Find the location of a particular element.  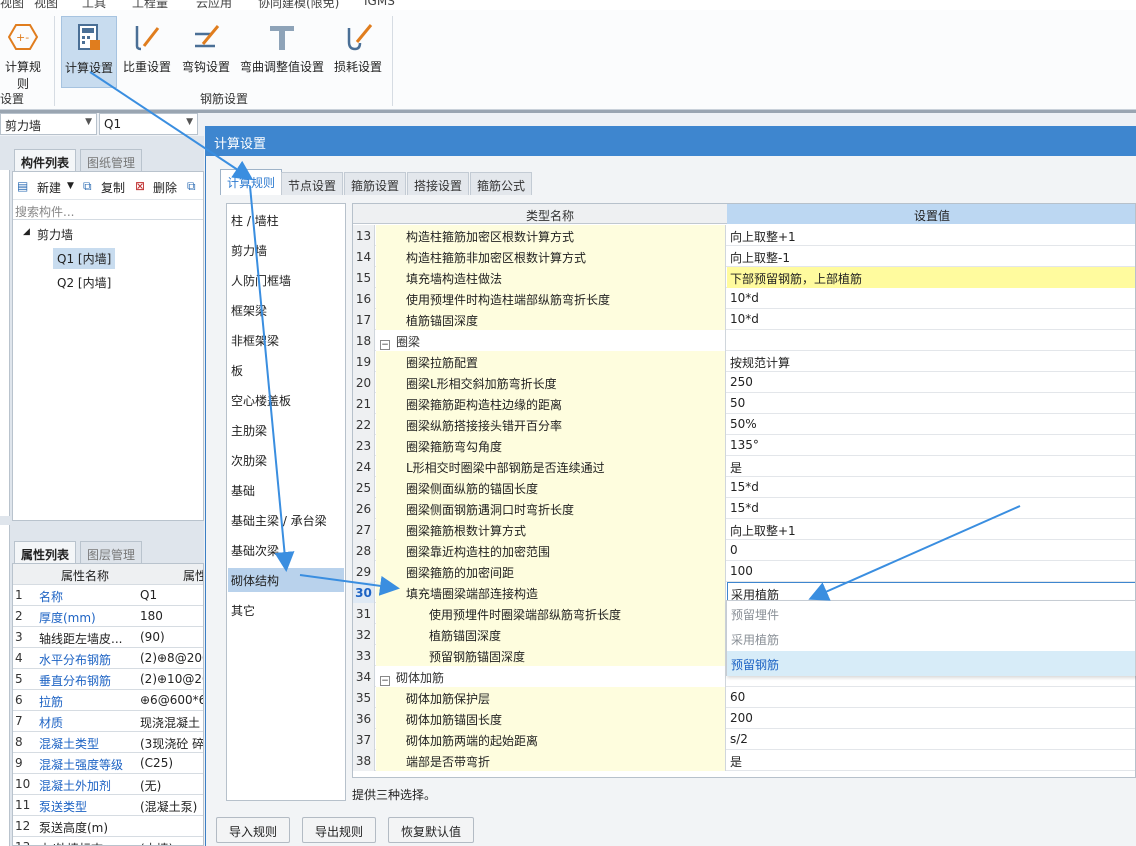

grid-row: 36 砌体加筋锚固长度 200 is located at coordinates (744, 718).